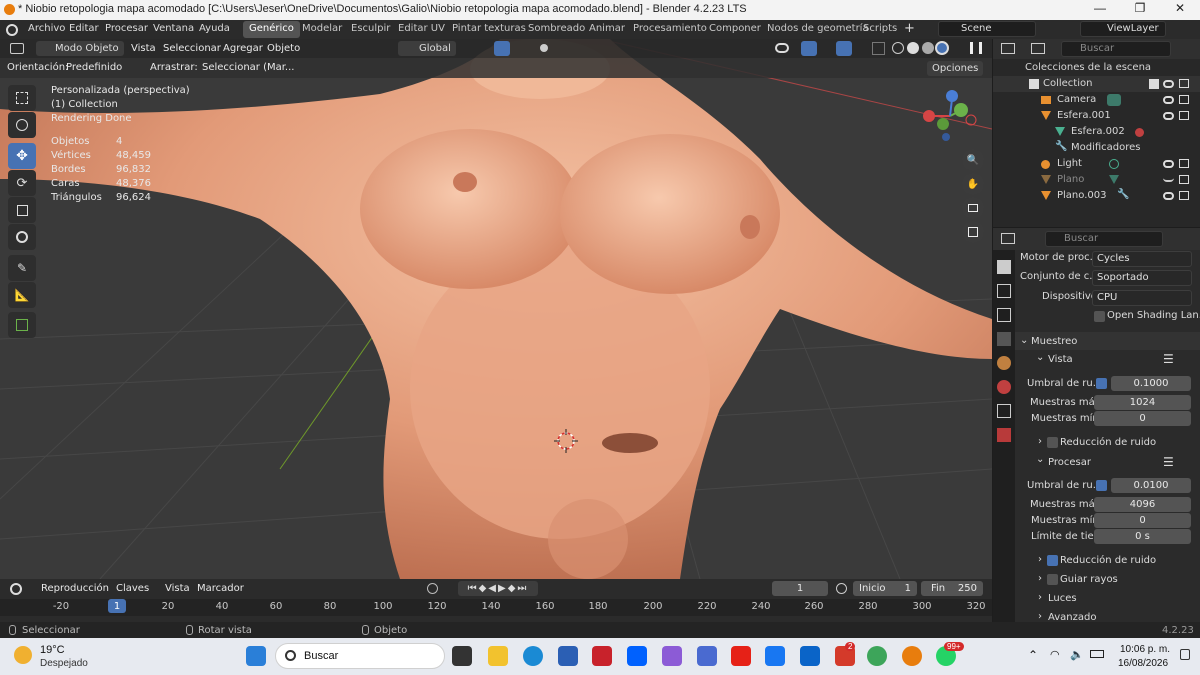 The height and width of the screenshot is (675, 1200). What do you see at coordinates (214, 28) in the screenshot?
I see `menu-ayuda: Ayuda` at bounding box center [214, 28].